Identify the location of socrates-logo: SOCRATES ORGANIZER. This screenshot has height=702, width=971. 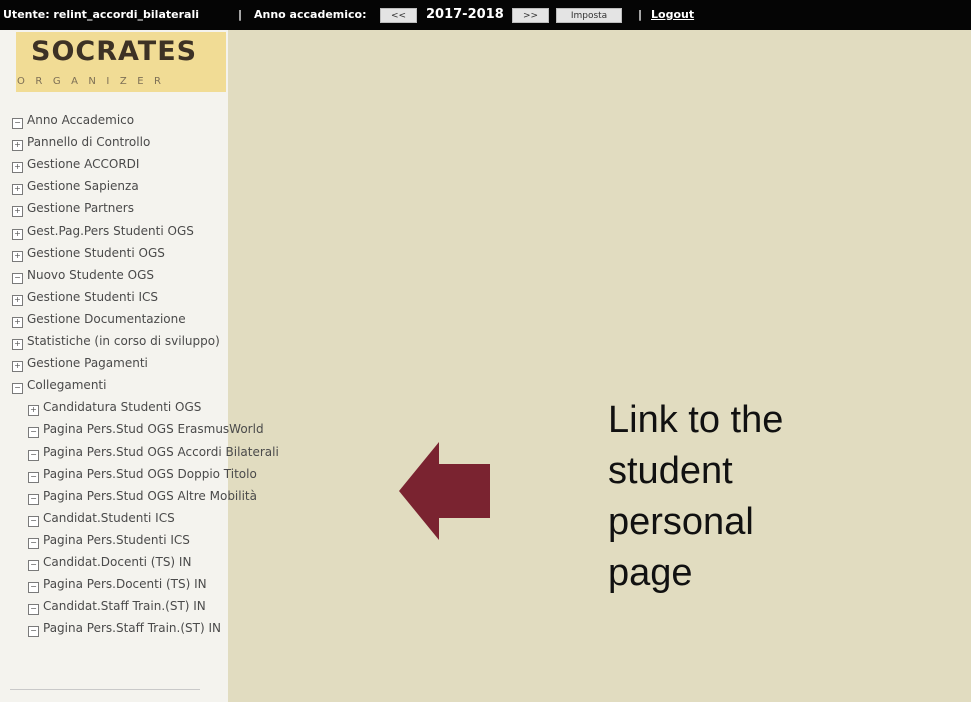
(121, 62).